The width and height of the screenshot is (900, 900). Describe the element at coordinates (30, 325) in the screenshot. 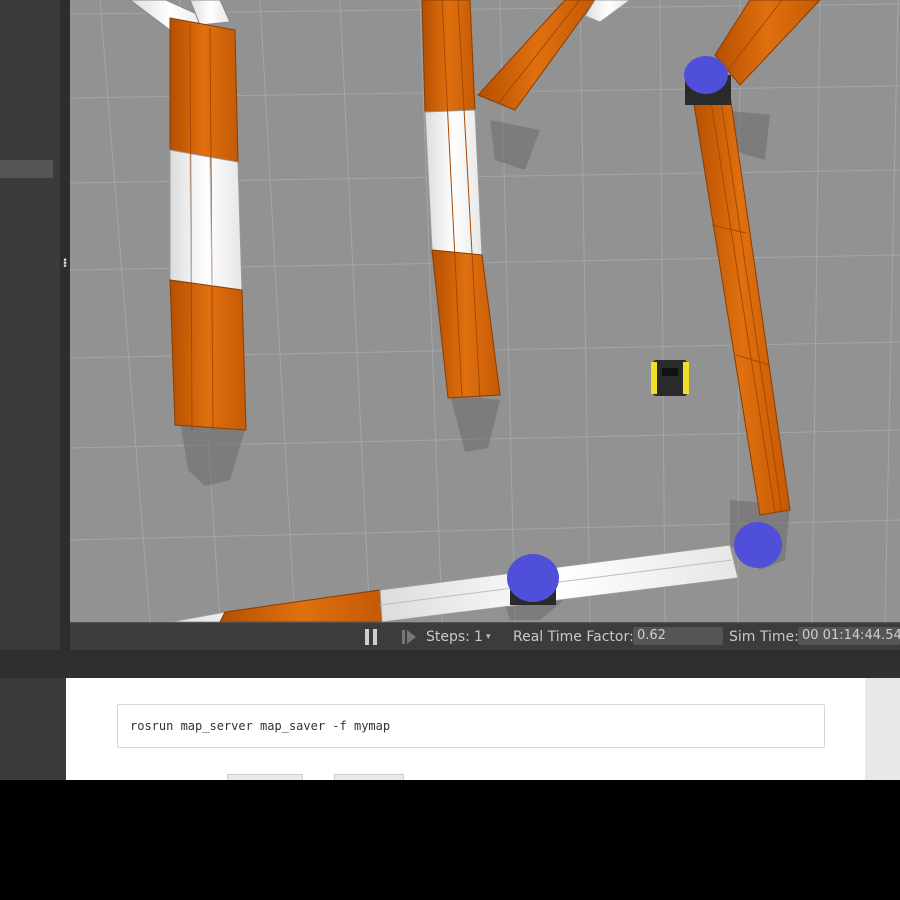

I see `left-side-panel` at that location.